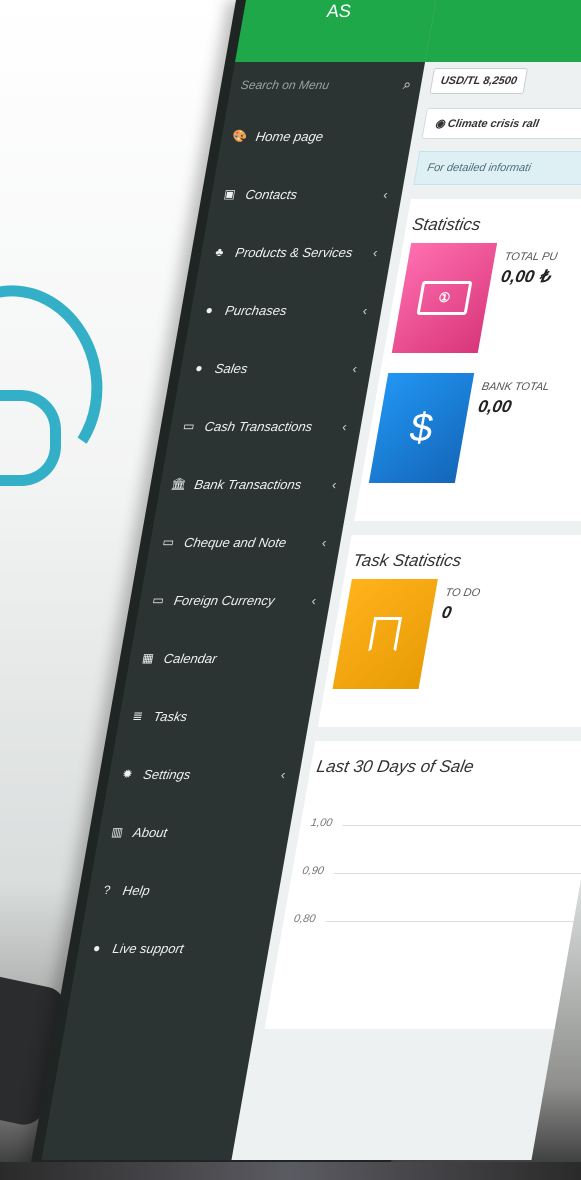 This screenshot has height=1180, width=581. Describe the element at coordinates (190, 658) in the screenshot. I see `sidebar-item-label: Calendar` at that location.